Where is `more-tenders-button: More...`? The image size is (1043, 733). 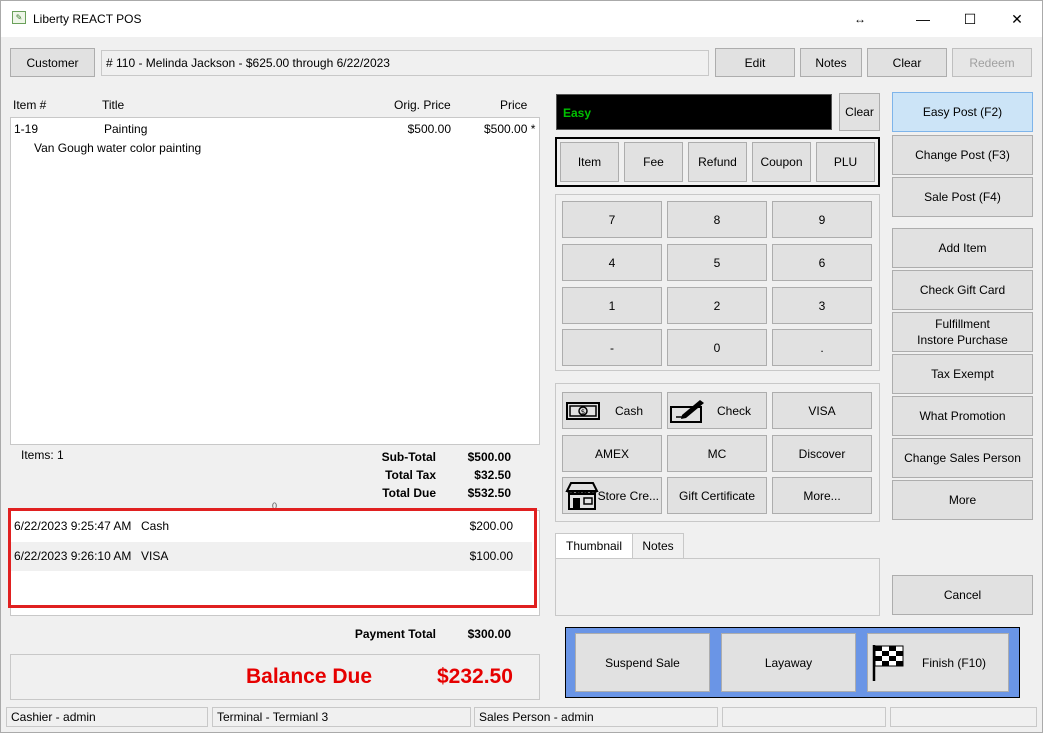 more-tenders-button: More... is located at coordinates (822, 495).